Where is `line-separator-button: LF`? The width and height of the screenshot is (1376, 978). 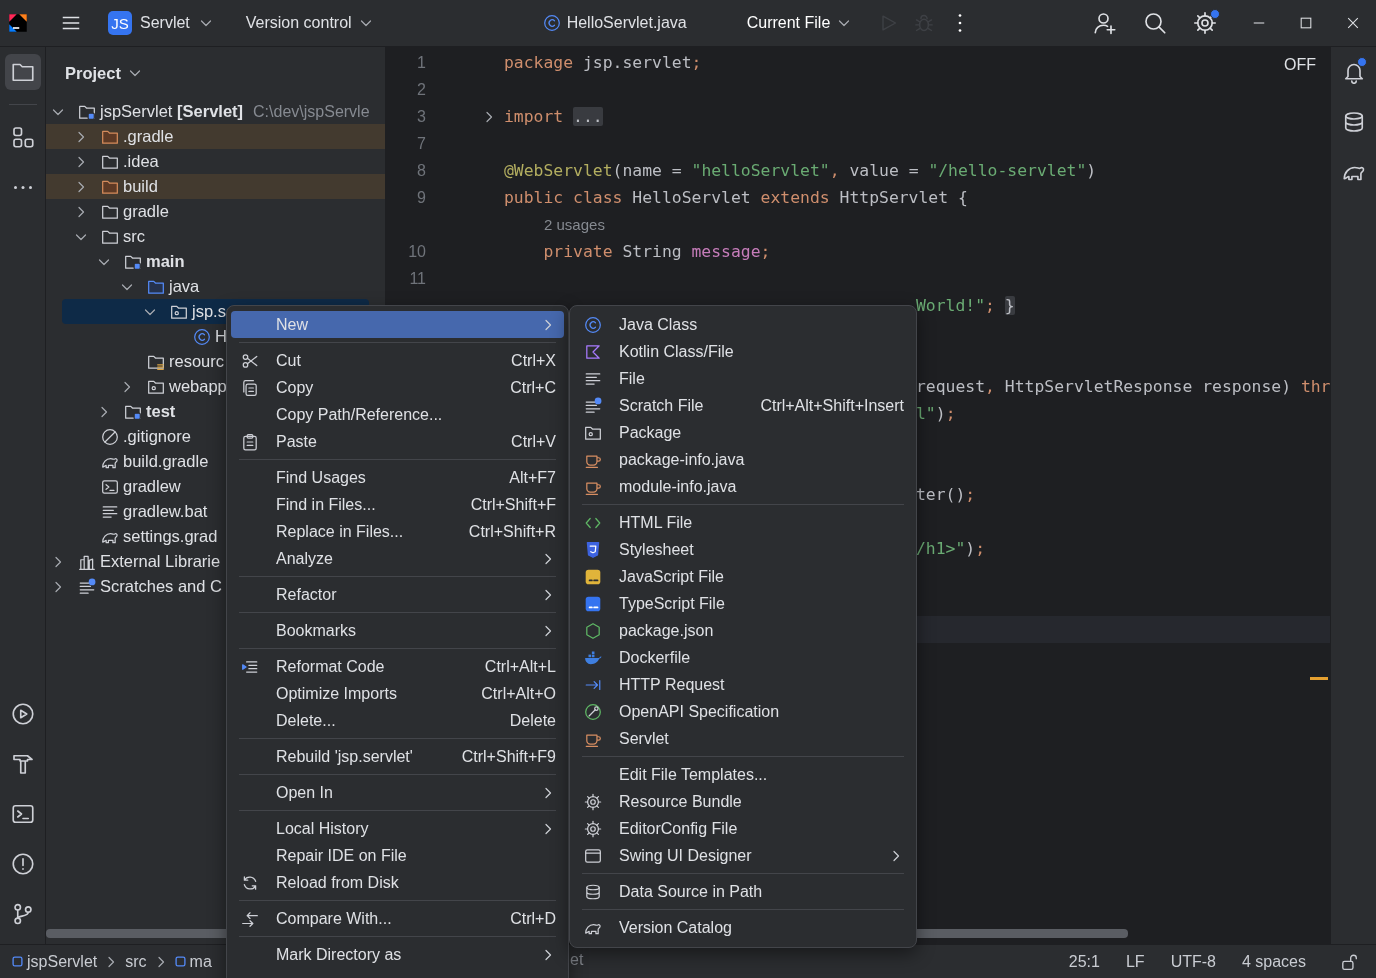
line-separator-button: LF is located at coordinates (1135, 961).